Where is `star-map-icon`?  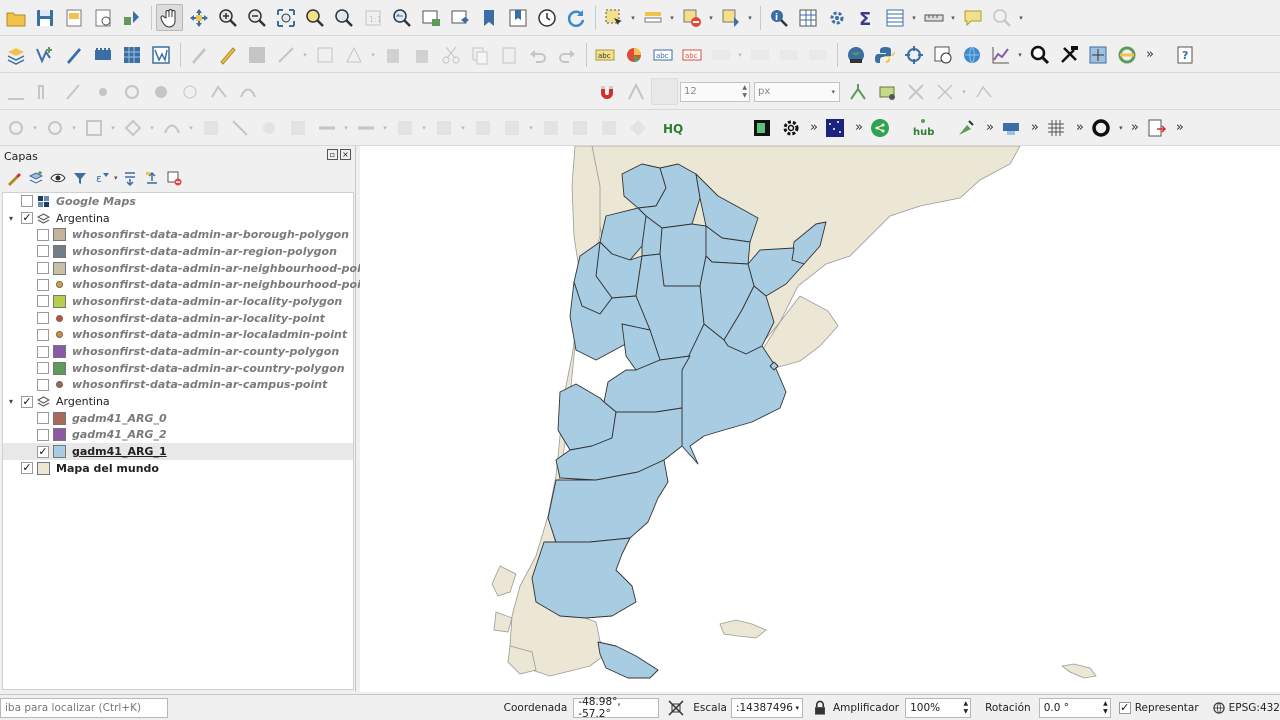 star-map-icon is located at coordinates (835, 127).